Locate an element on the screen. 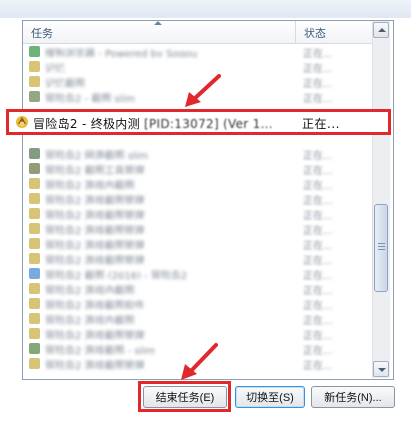 This screenshot has width=411, height=426. task-name: 记忆截图 is located at coordinates (65, 83).